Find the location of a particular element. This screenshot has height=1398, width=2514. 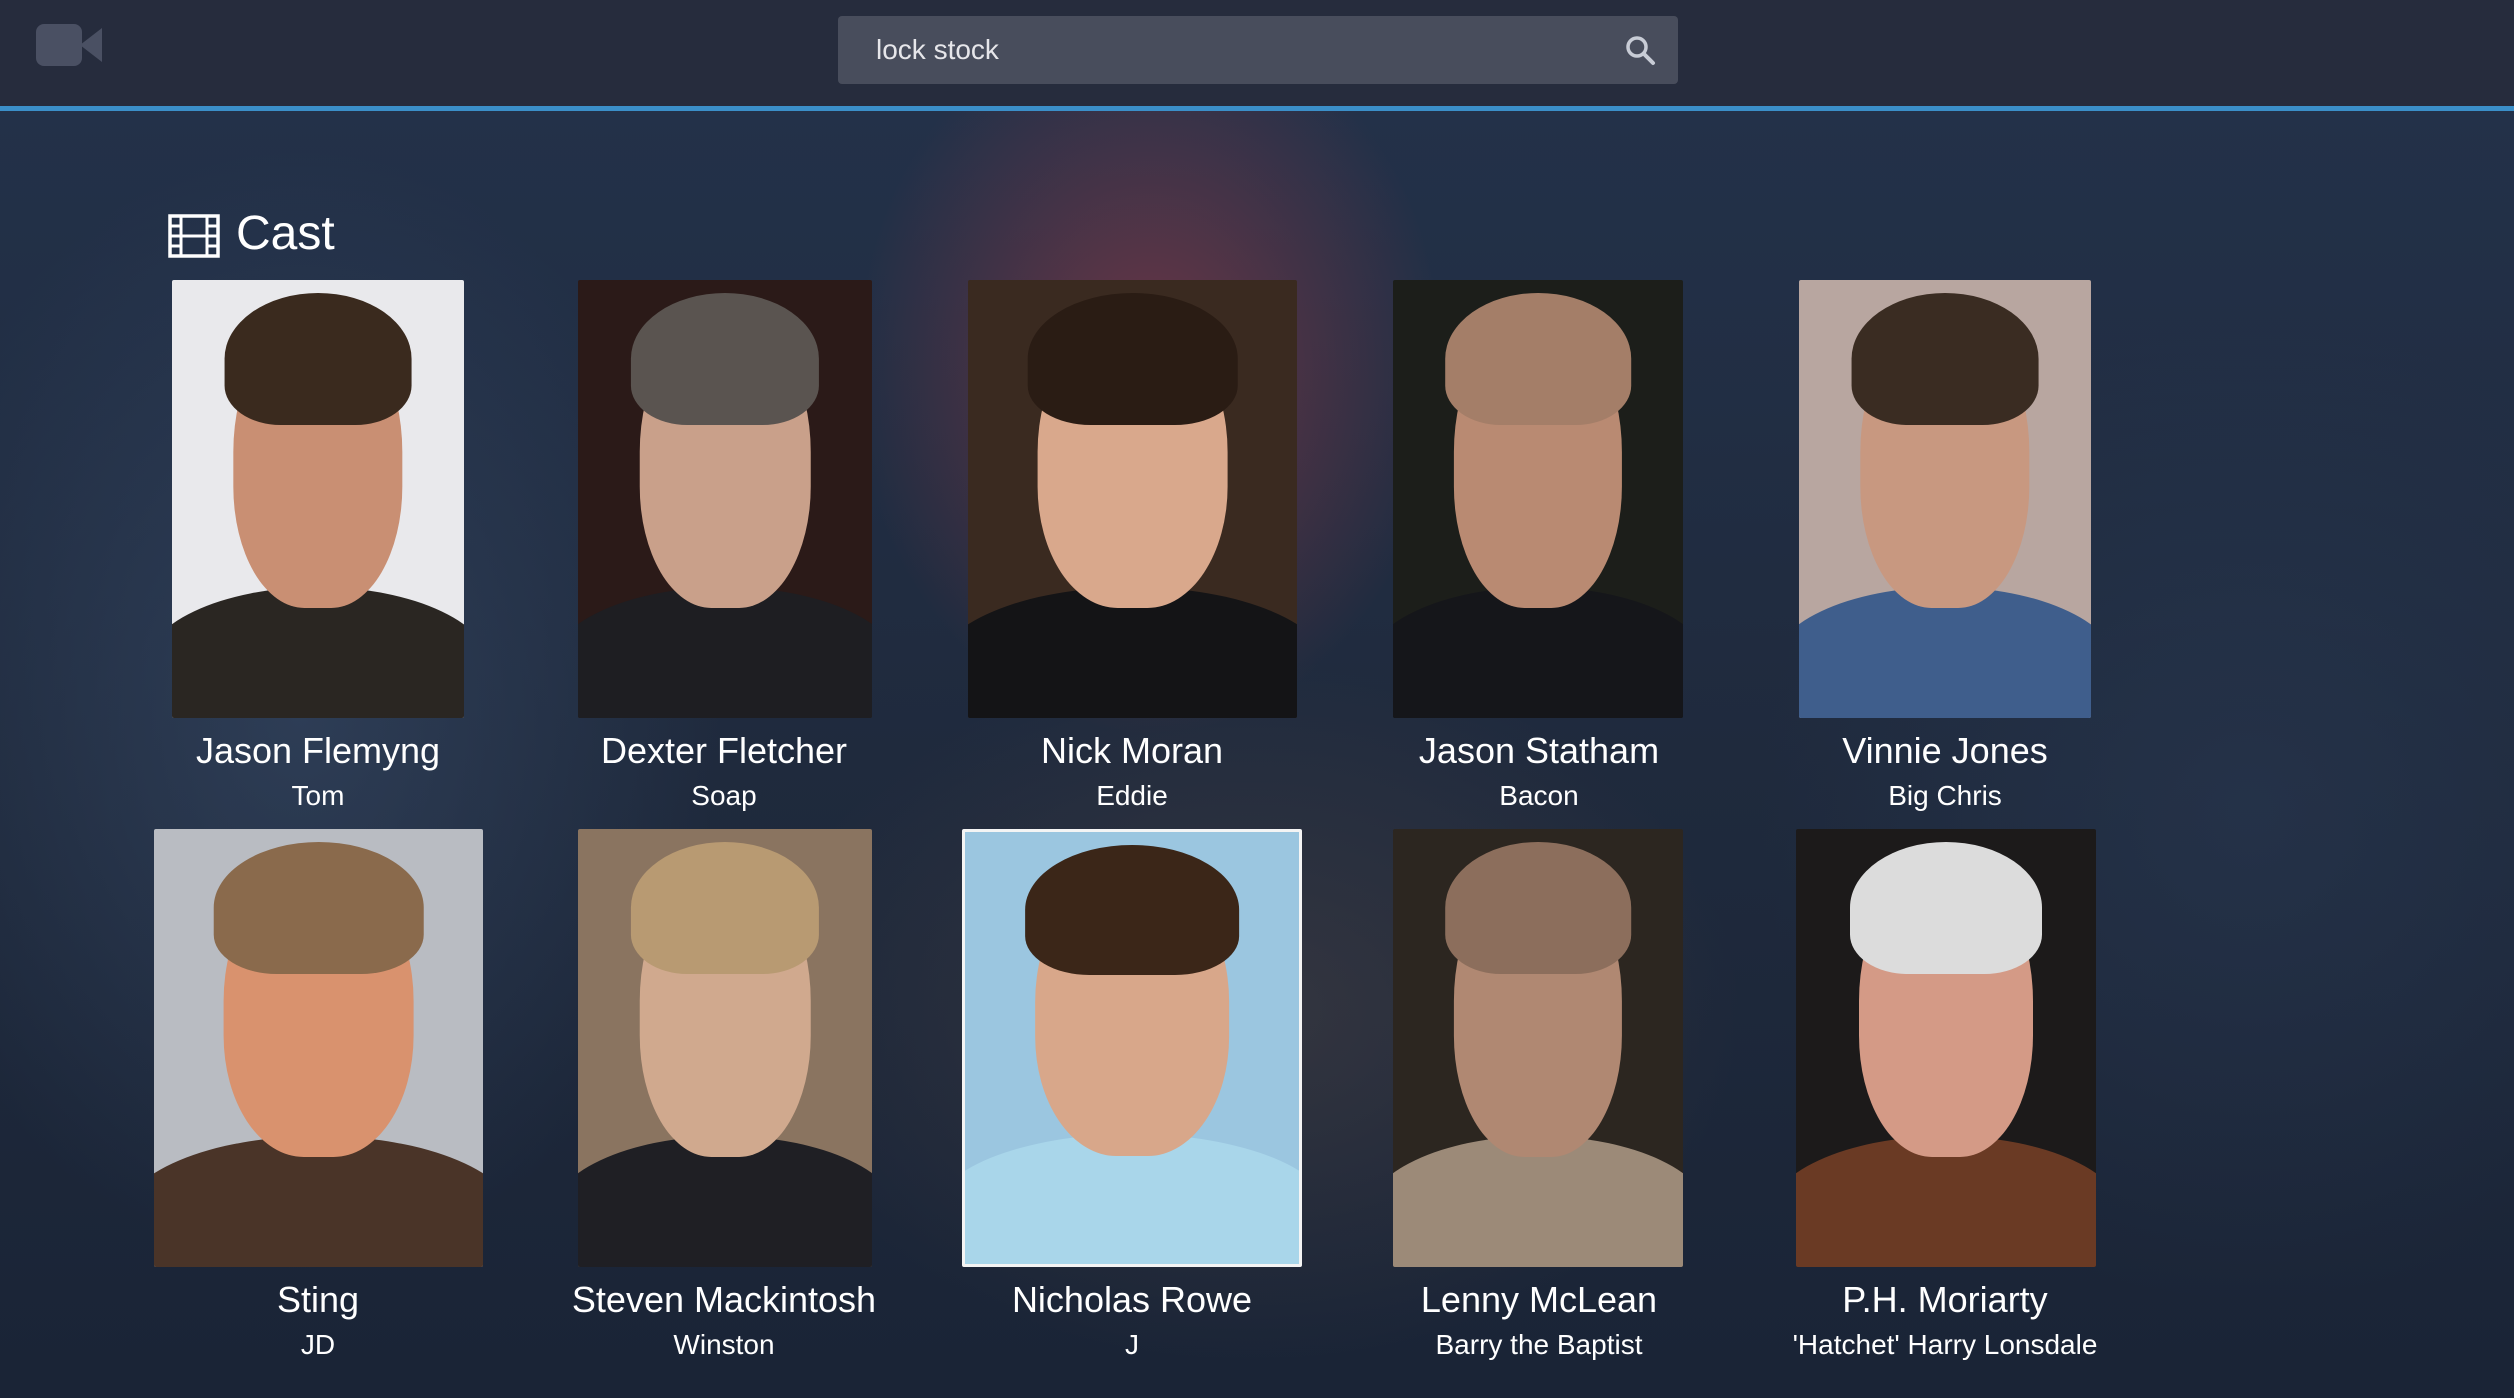

character-name: Soap is located at coordinates (724, 795).